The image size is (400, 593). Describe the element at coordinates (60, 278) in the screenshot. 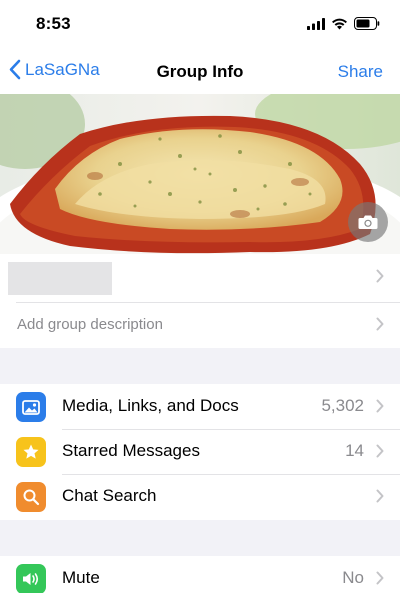

I see `group-name-redacted` at that location.